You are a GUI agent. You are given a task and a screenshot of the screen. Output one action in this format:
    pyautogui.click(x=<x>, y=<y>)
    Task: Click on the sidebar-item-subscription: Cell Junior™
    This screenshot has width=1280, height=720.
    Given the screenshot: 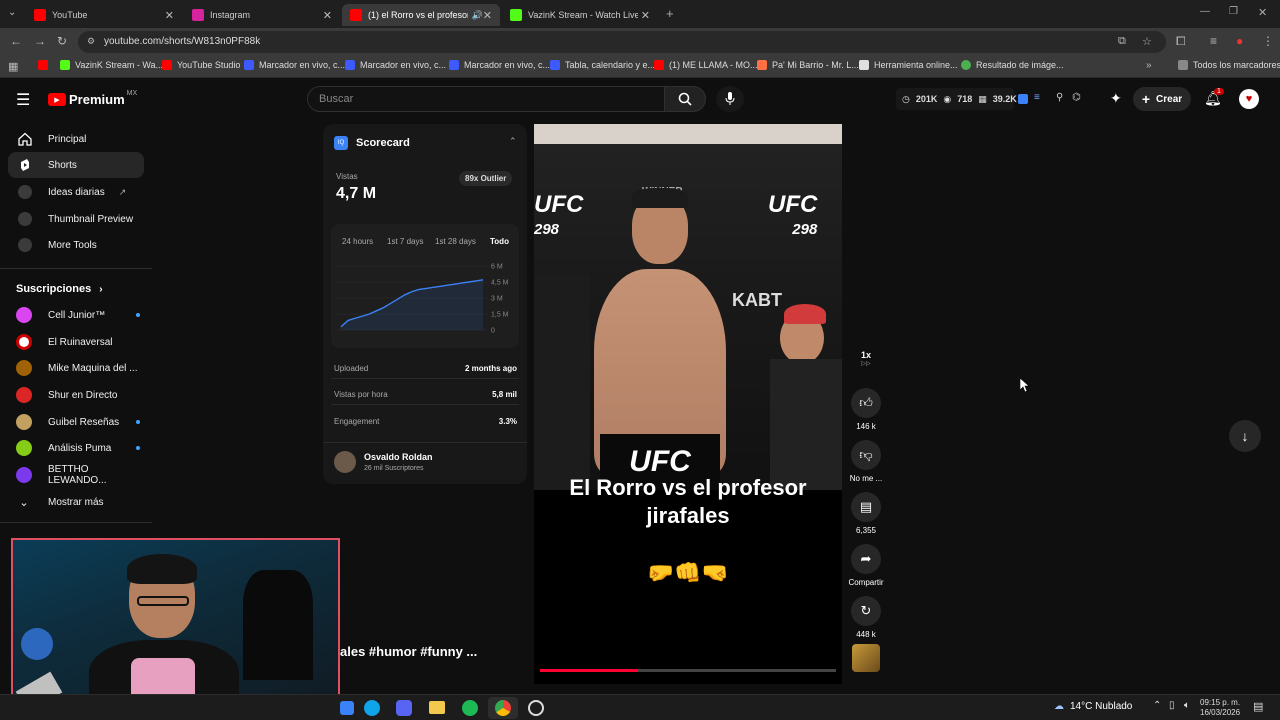 What is the action you would take?
    pyautogui.click(x=78, y=315)
    